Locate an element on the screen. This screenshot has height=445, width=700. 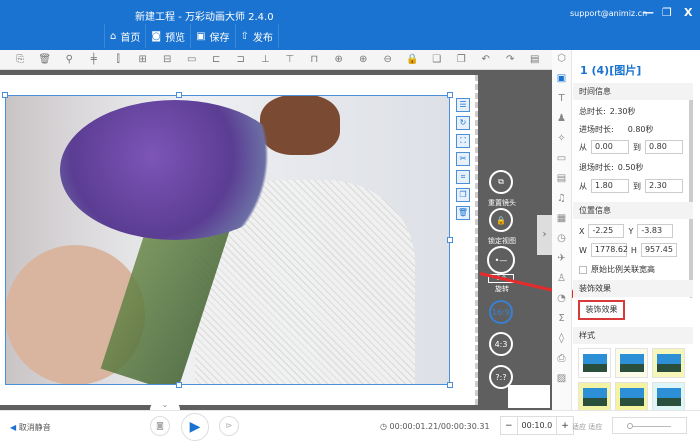
x-input: -2.25 is located at coordinates (606, 231).